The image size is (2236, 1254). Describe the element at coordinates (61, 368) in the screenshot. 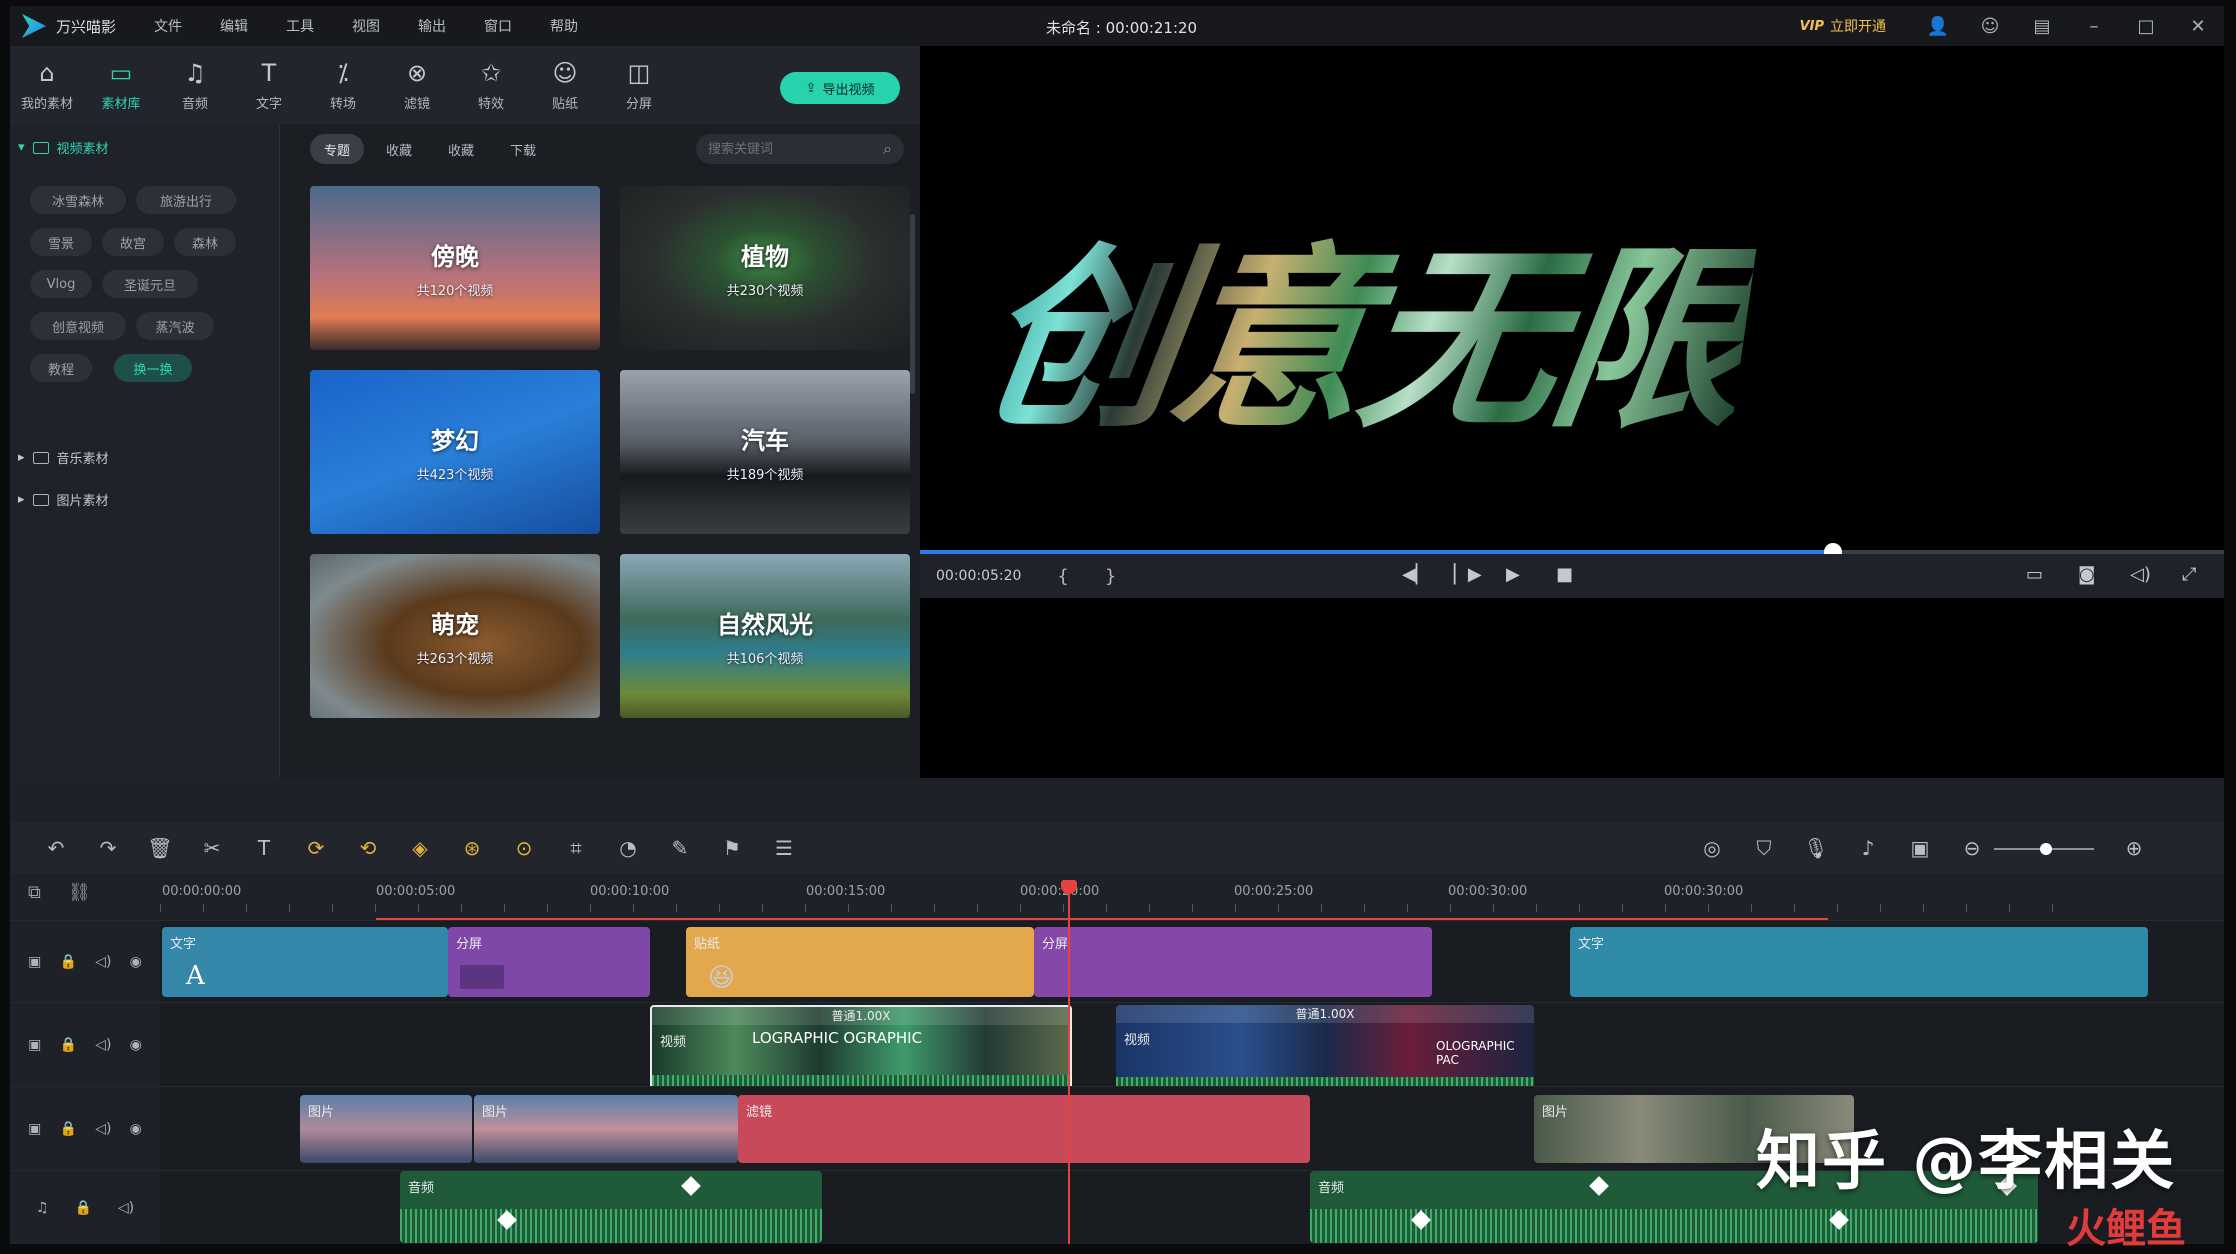

I see `tag-item: 教程` at that location.